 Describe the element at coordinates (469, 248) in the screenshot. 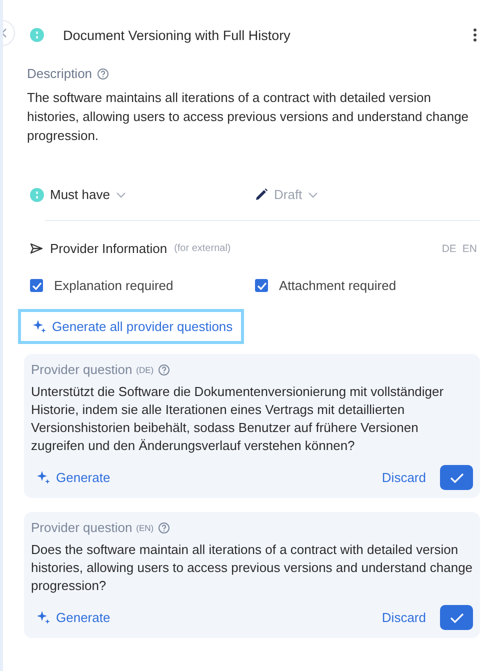

I see `language-toggle: EN` at that location.